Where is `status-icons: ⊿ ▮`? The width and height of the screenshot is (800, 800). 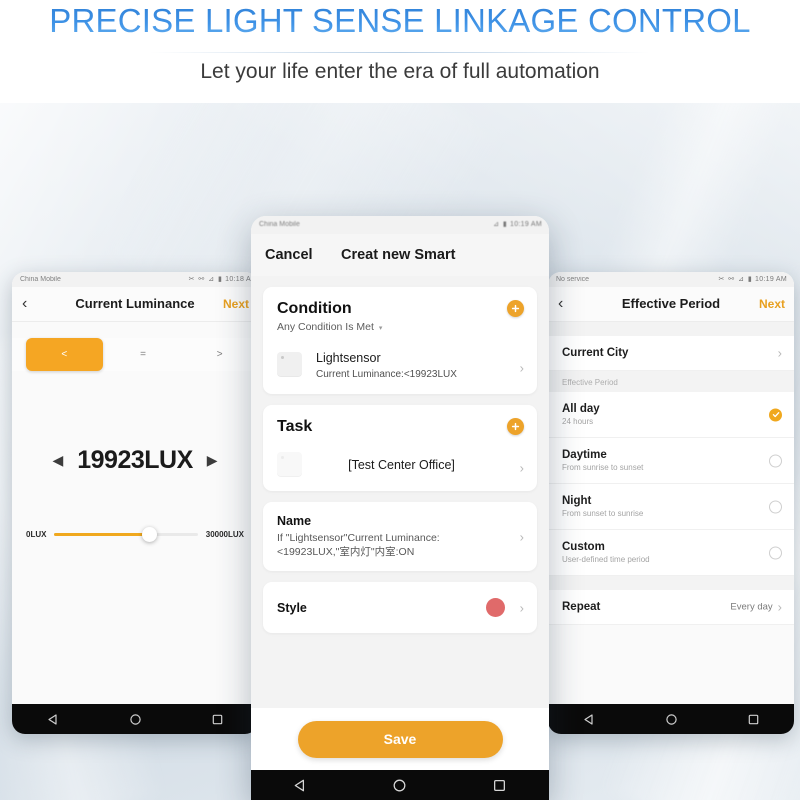 status-icons: ⊿ ▮ is located at coordinates (500, 224).